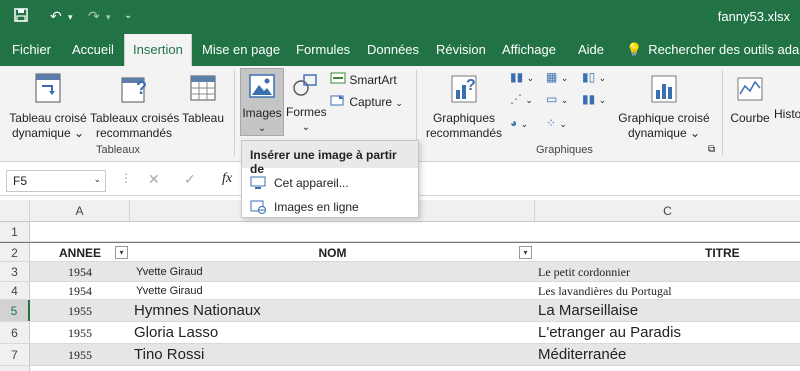 This screenshot has height=371, width=800. I want to click on formula-options-icon: ⋮, so click(126, 178).